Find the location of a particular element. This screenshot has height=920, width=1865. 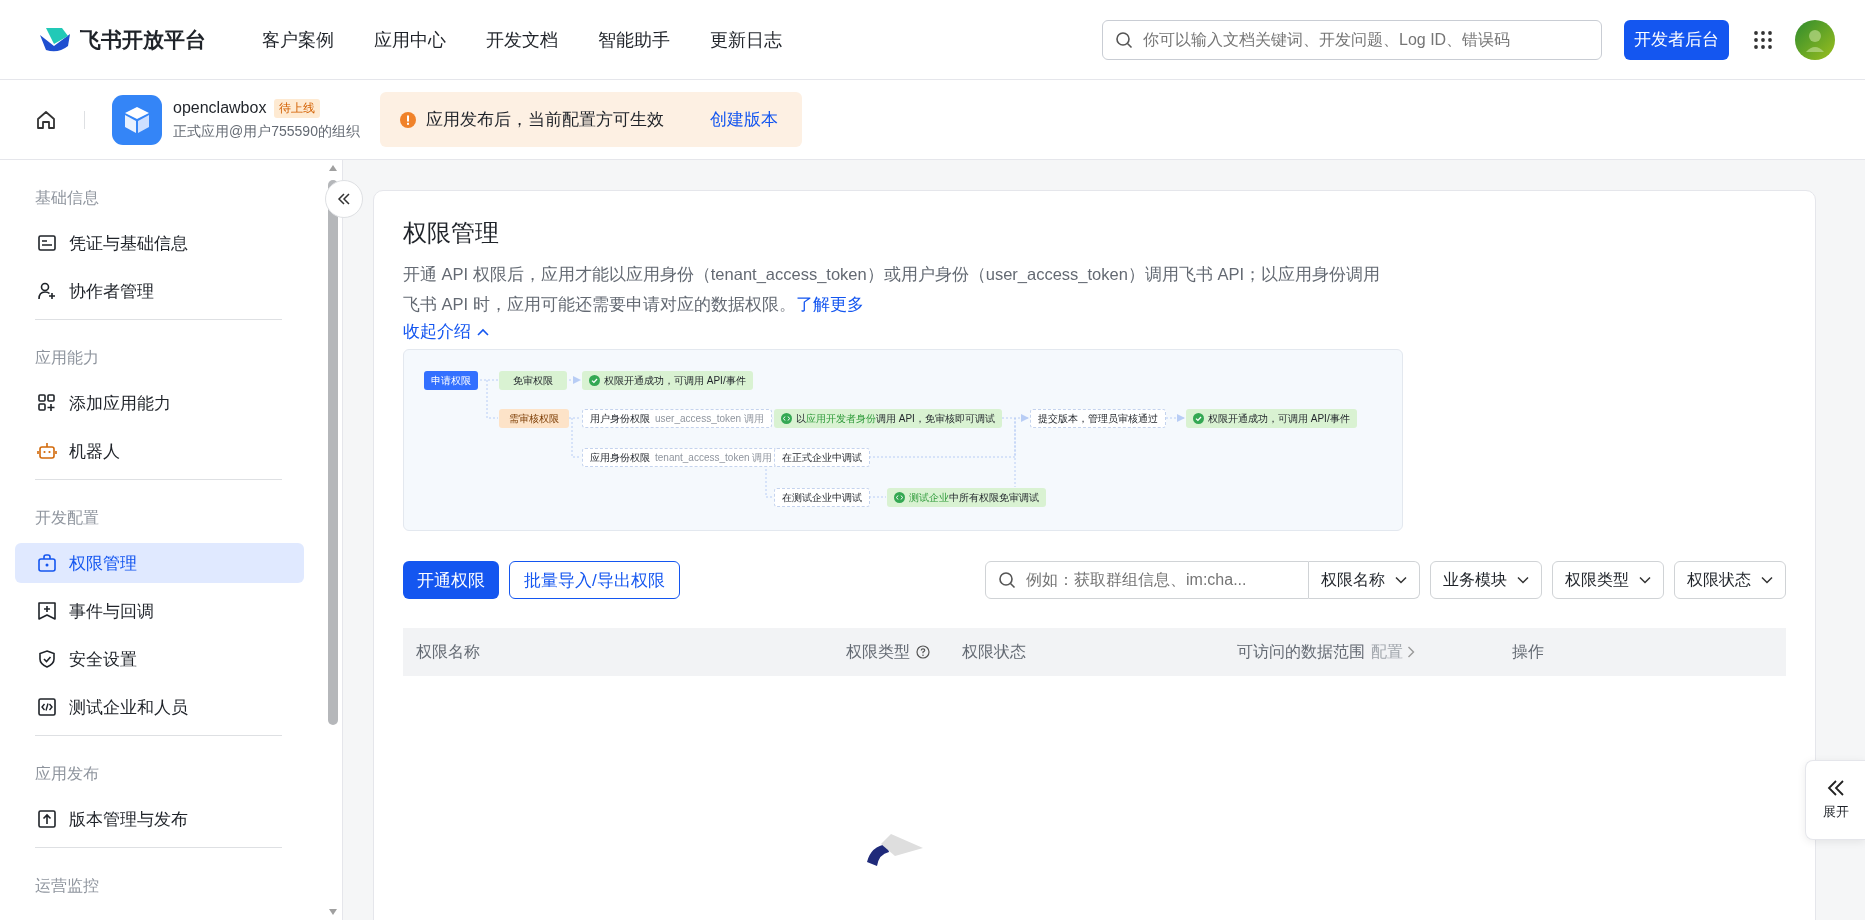

section-heading: 开发配置 is located at coordinates (67, 518).